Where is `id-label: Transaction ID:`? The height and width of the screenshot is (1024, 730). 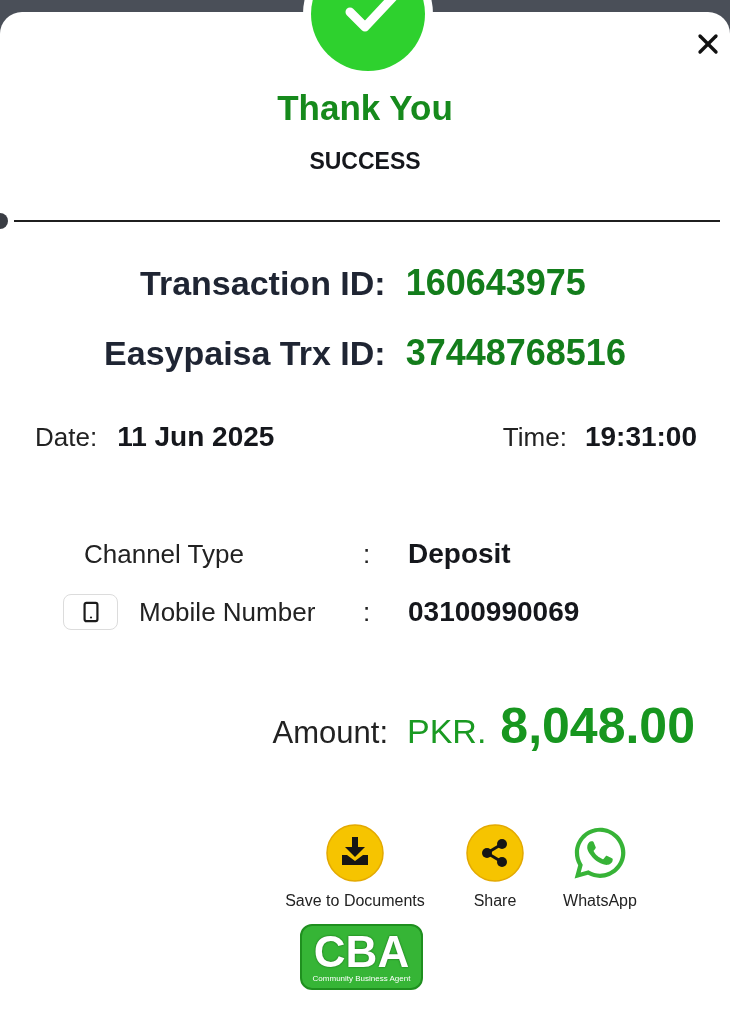
id-label: Transaction ID: is located at coordinates (263, 283).